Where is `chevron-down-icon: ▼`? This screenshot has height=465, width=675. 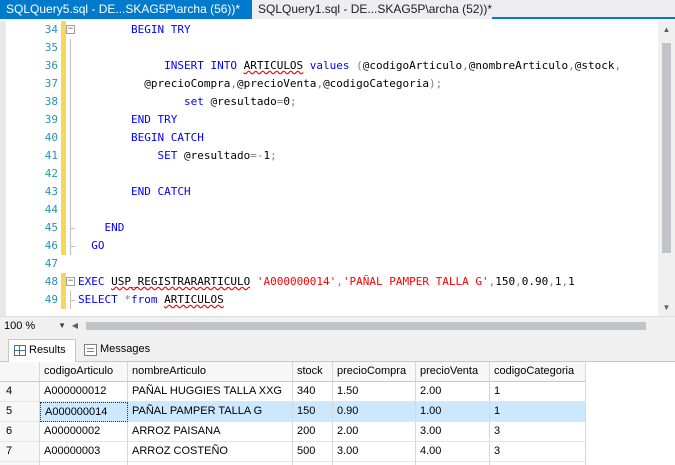
chevron-down-icon: ▼ is located at coordinates (62, 326).